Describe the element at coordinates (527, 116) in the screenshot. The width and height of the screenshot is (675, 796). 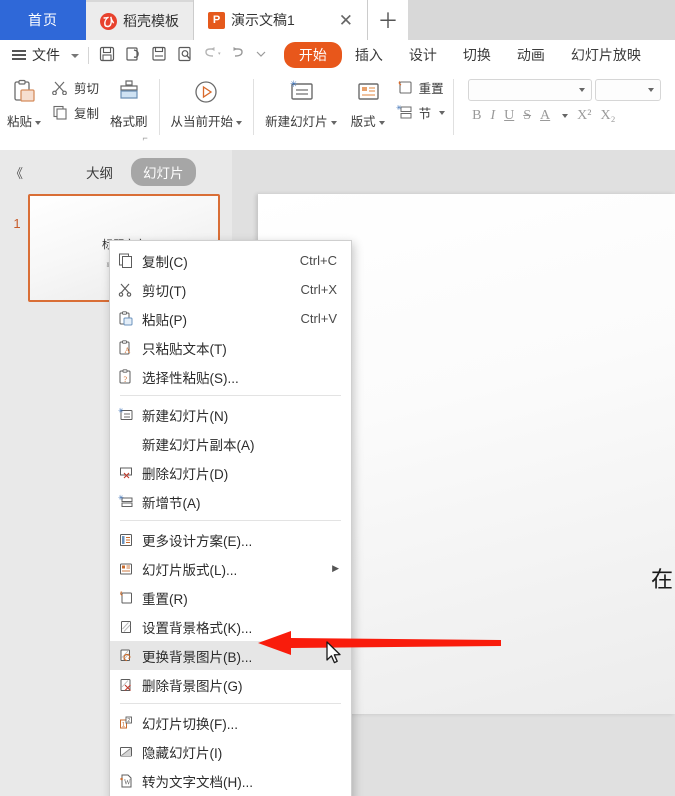
I see `strikethrough-button: S` at that location.